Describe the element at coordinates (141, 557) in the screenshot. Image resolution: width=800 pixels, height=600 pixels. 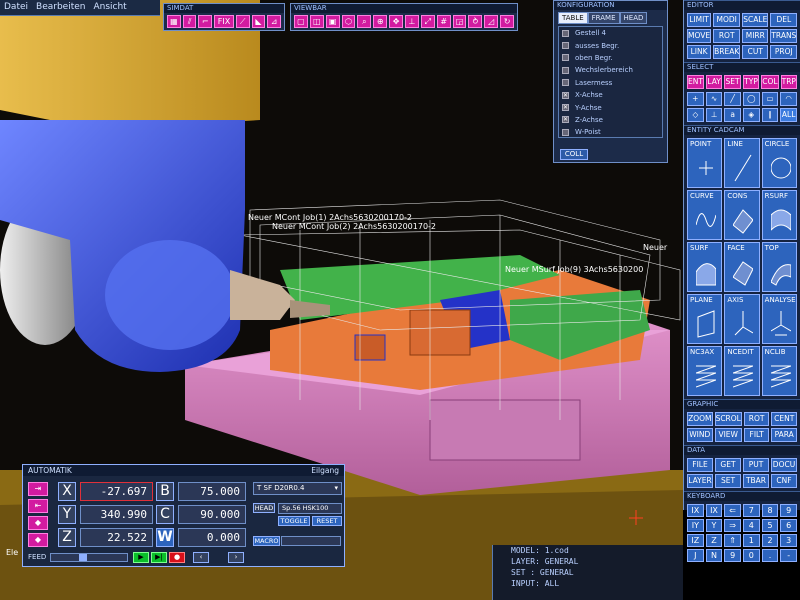
I see `play-icon: ▶` at that location.